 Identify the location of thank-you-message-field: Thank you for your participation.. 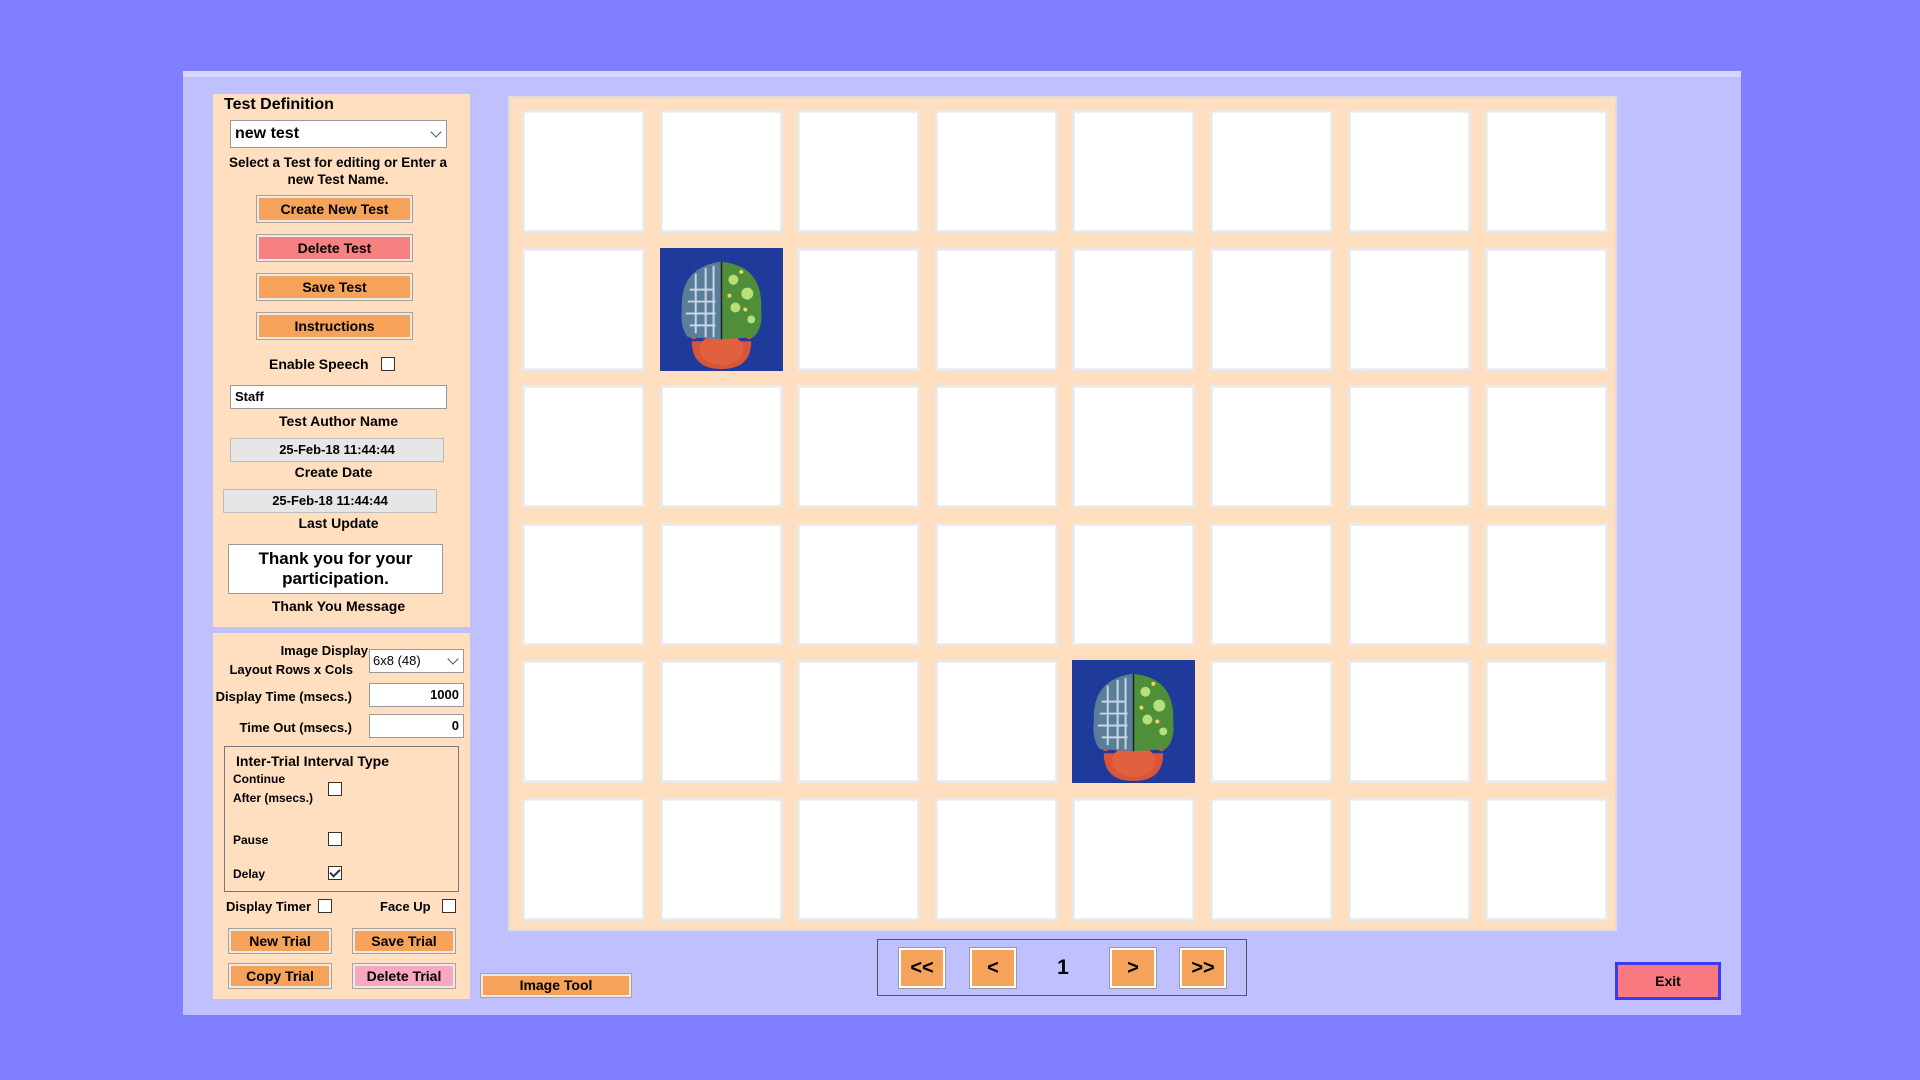
(335, 569).